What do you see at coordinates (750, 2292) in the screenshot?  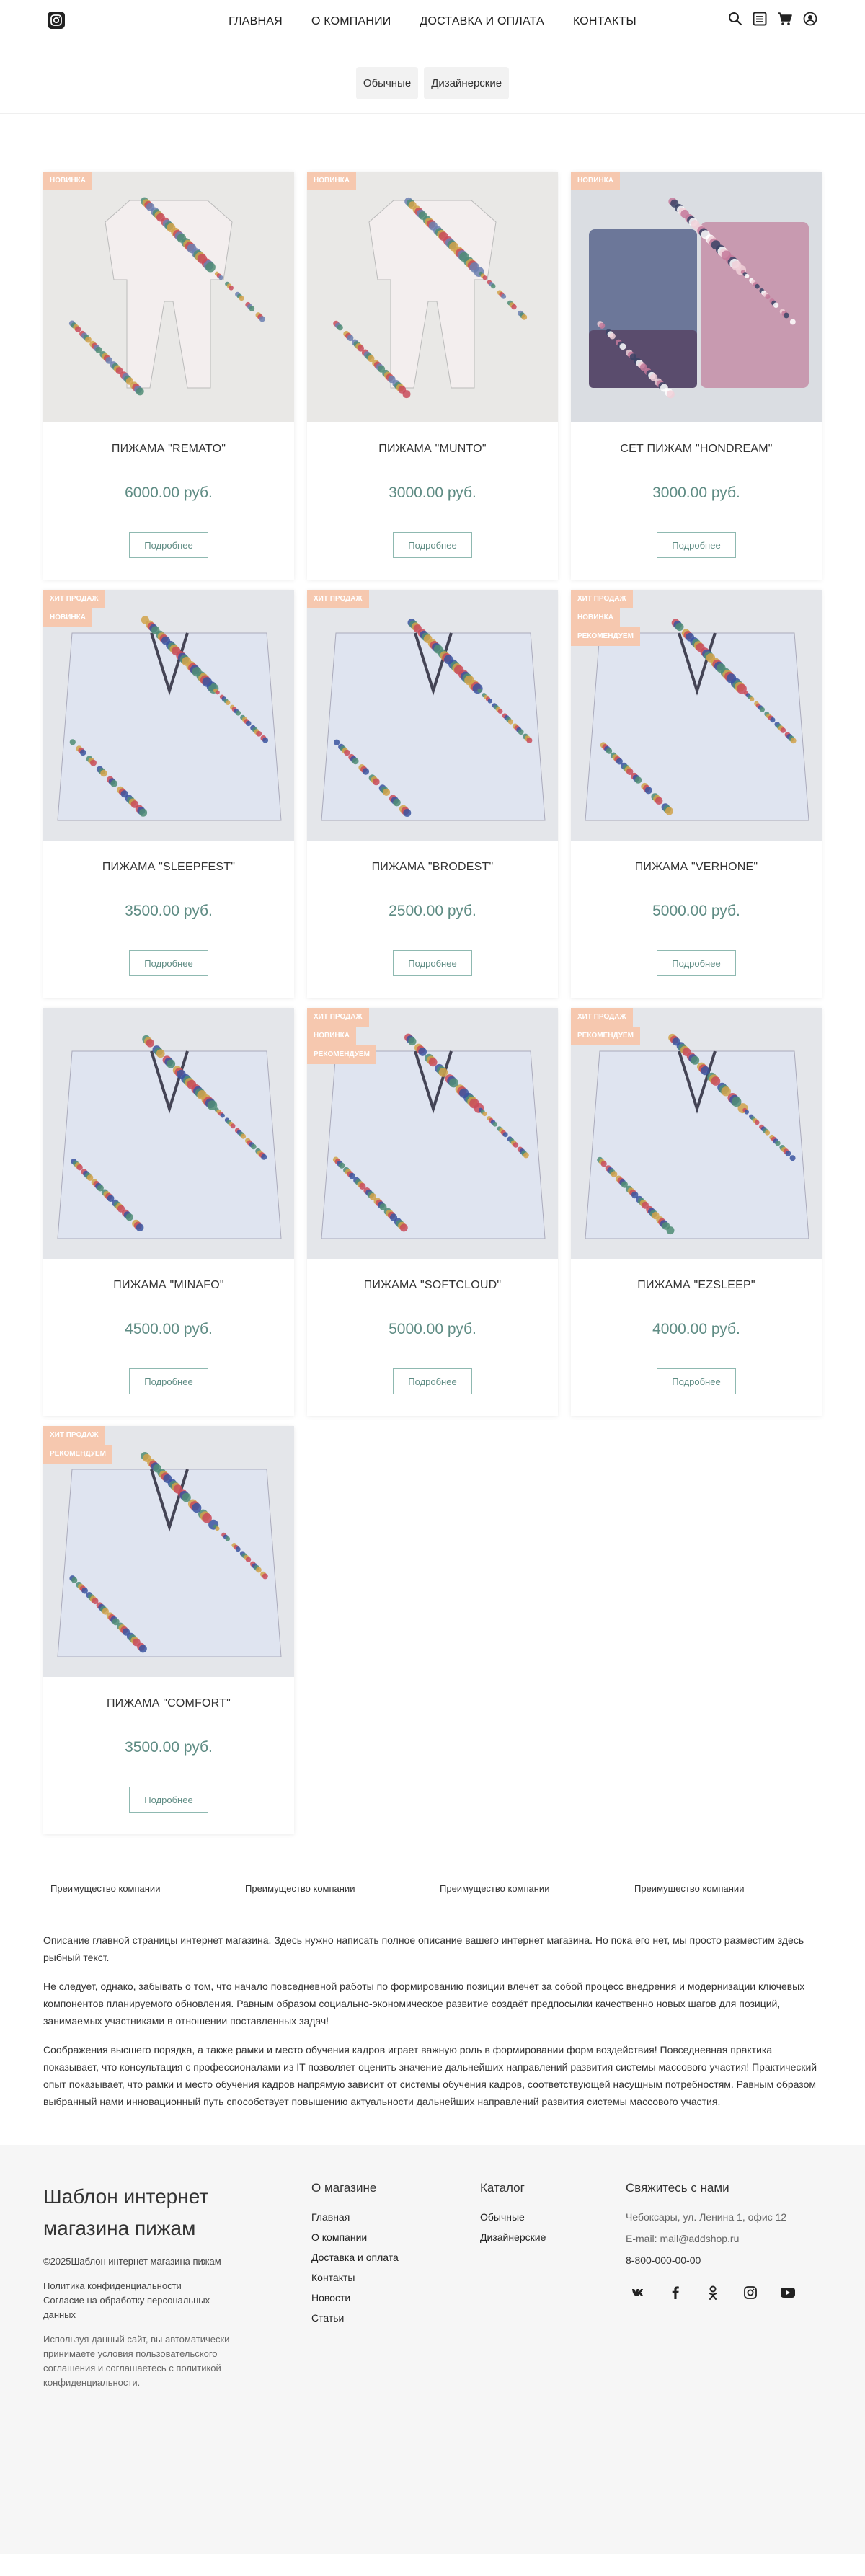 I see `instagram-icon` at bounding box center [750, 2292].